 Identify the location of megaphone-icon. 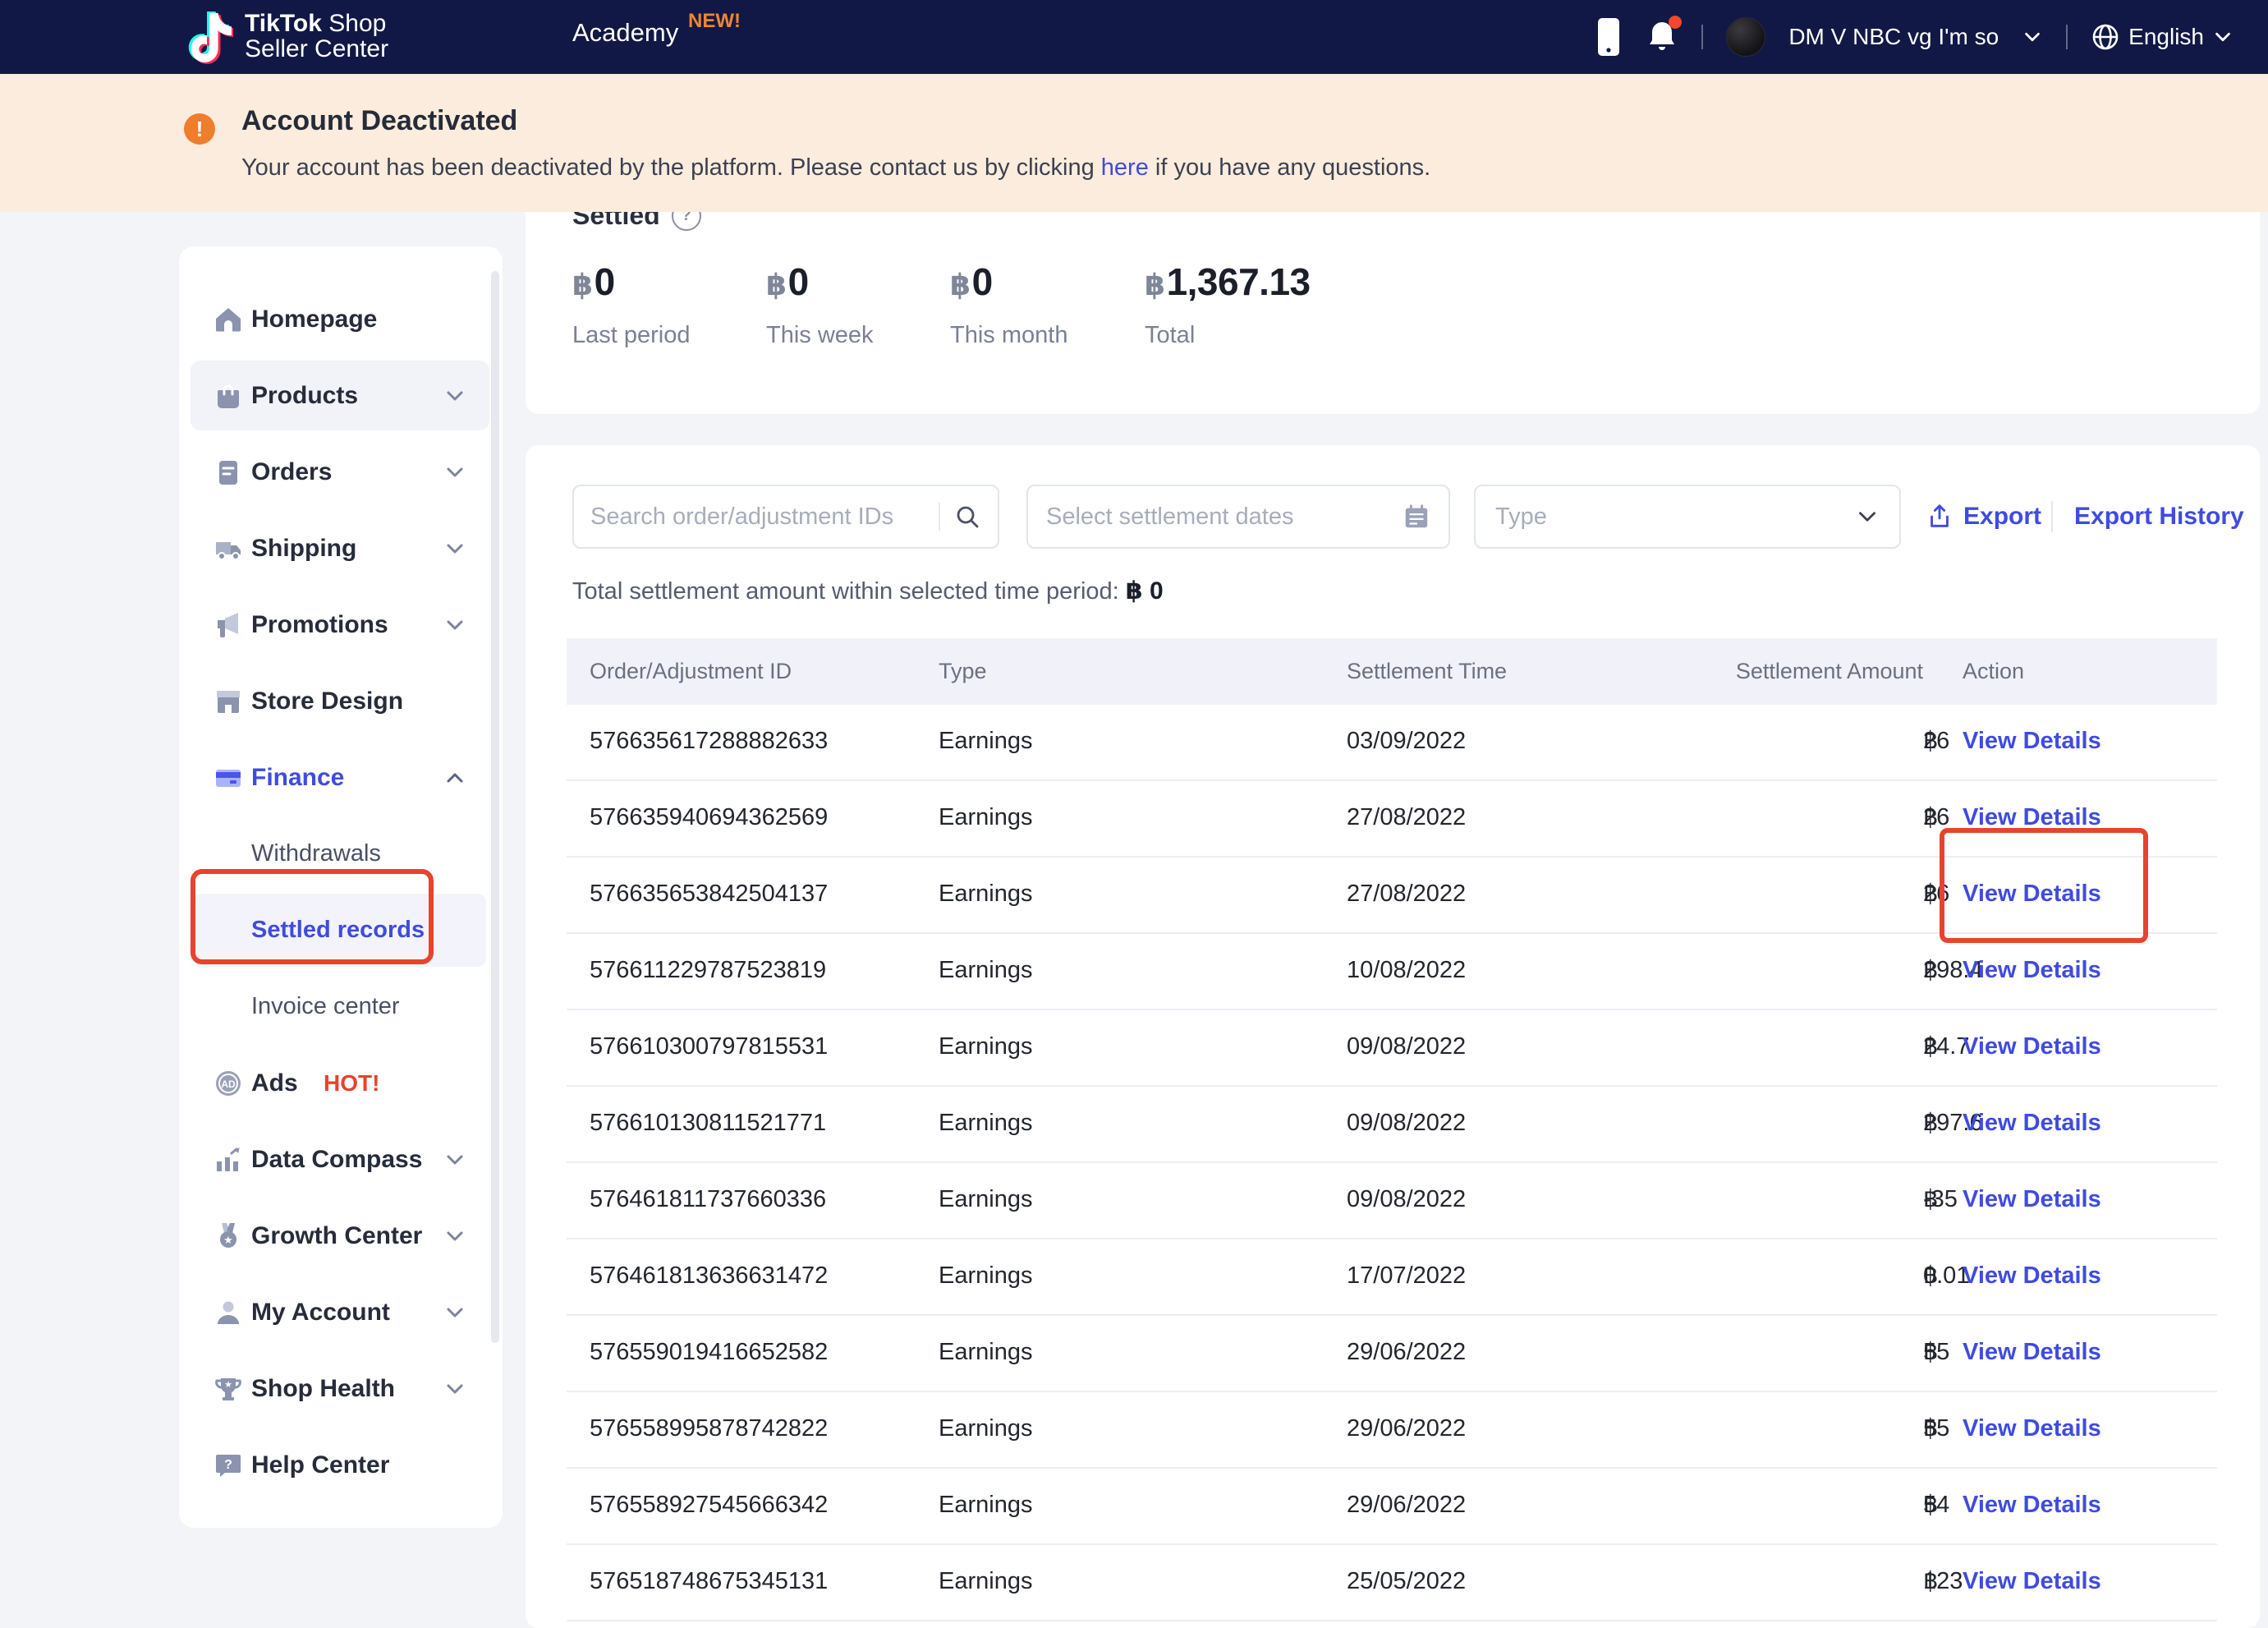
(228, 625).